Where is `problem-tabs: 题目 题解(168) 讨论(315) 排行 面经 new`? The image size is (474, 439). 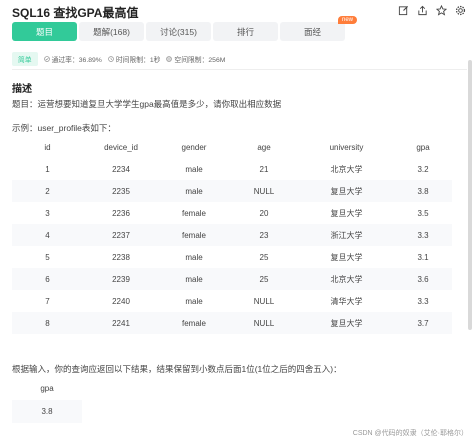
problem-tabs: 题目 题解(168) 讨论(315) 排行 面经 new is located at coordinates (184, 28).